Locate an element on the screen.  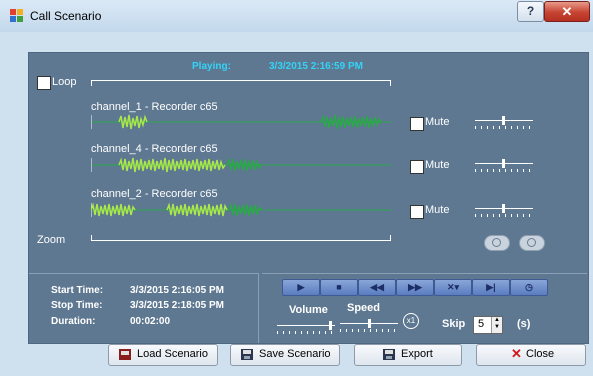
channel-1-waveform is located at coordinates (241, 122).